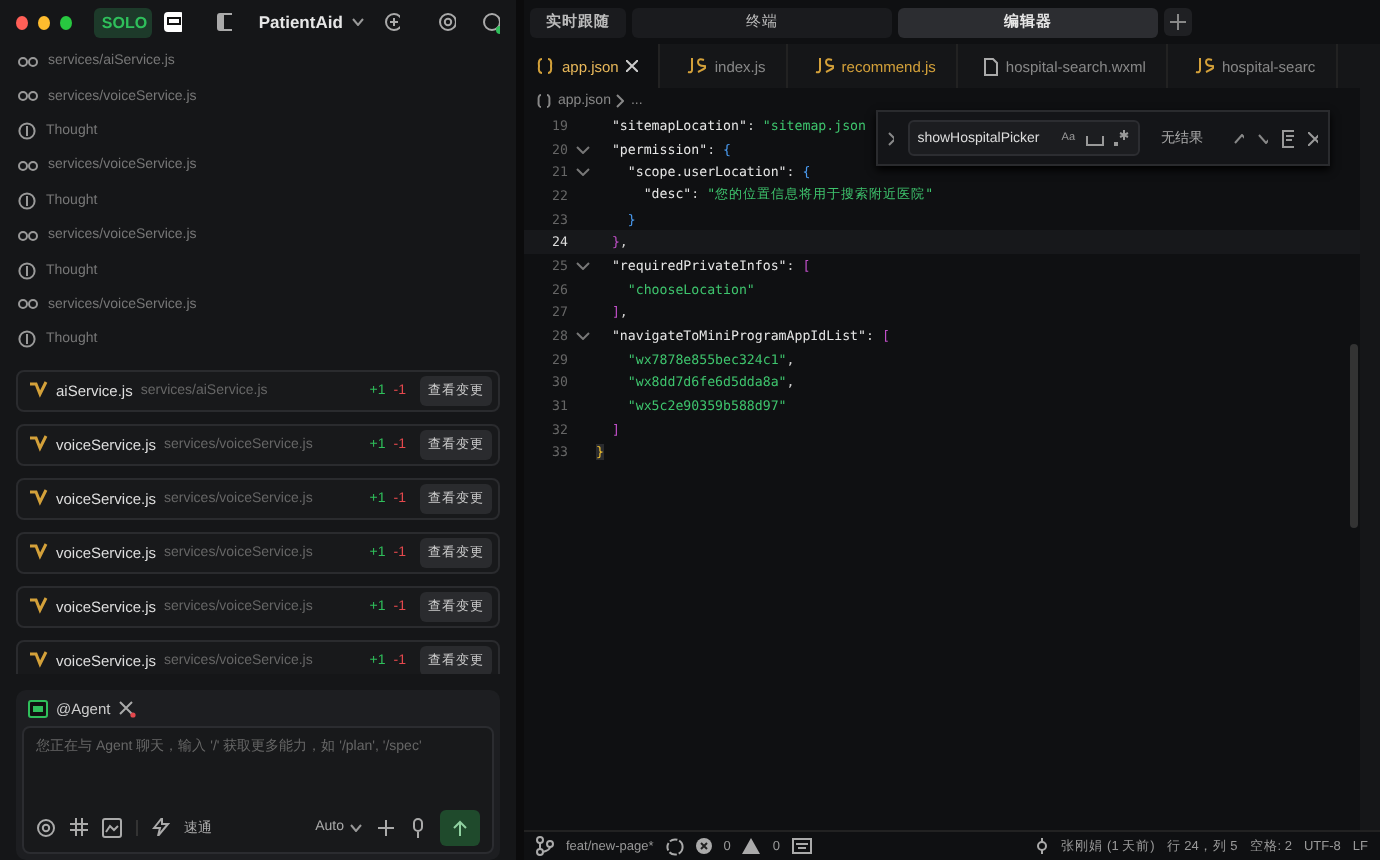 The width and height of the screenshot is (1380, 860). I want to click on lightning-icon, so click(161, 827).